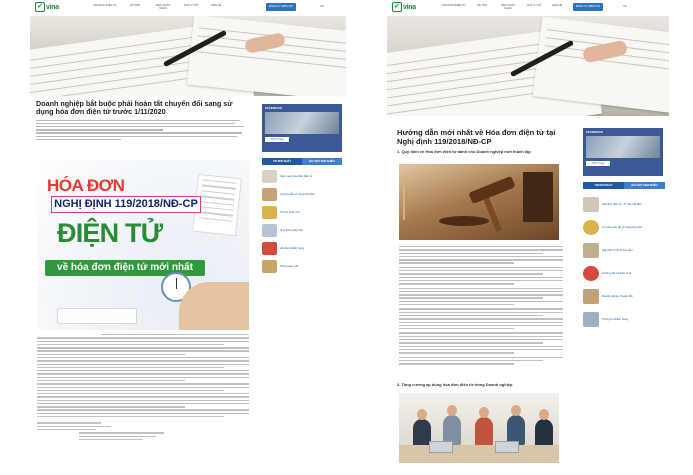 The image size is (693, 475). Describe the element at coordinates (289, 266) in the screenshot. I see `news-title: Thông báo mới` at that location.